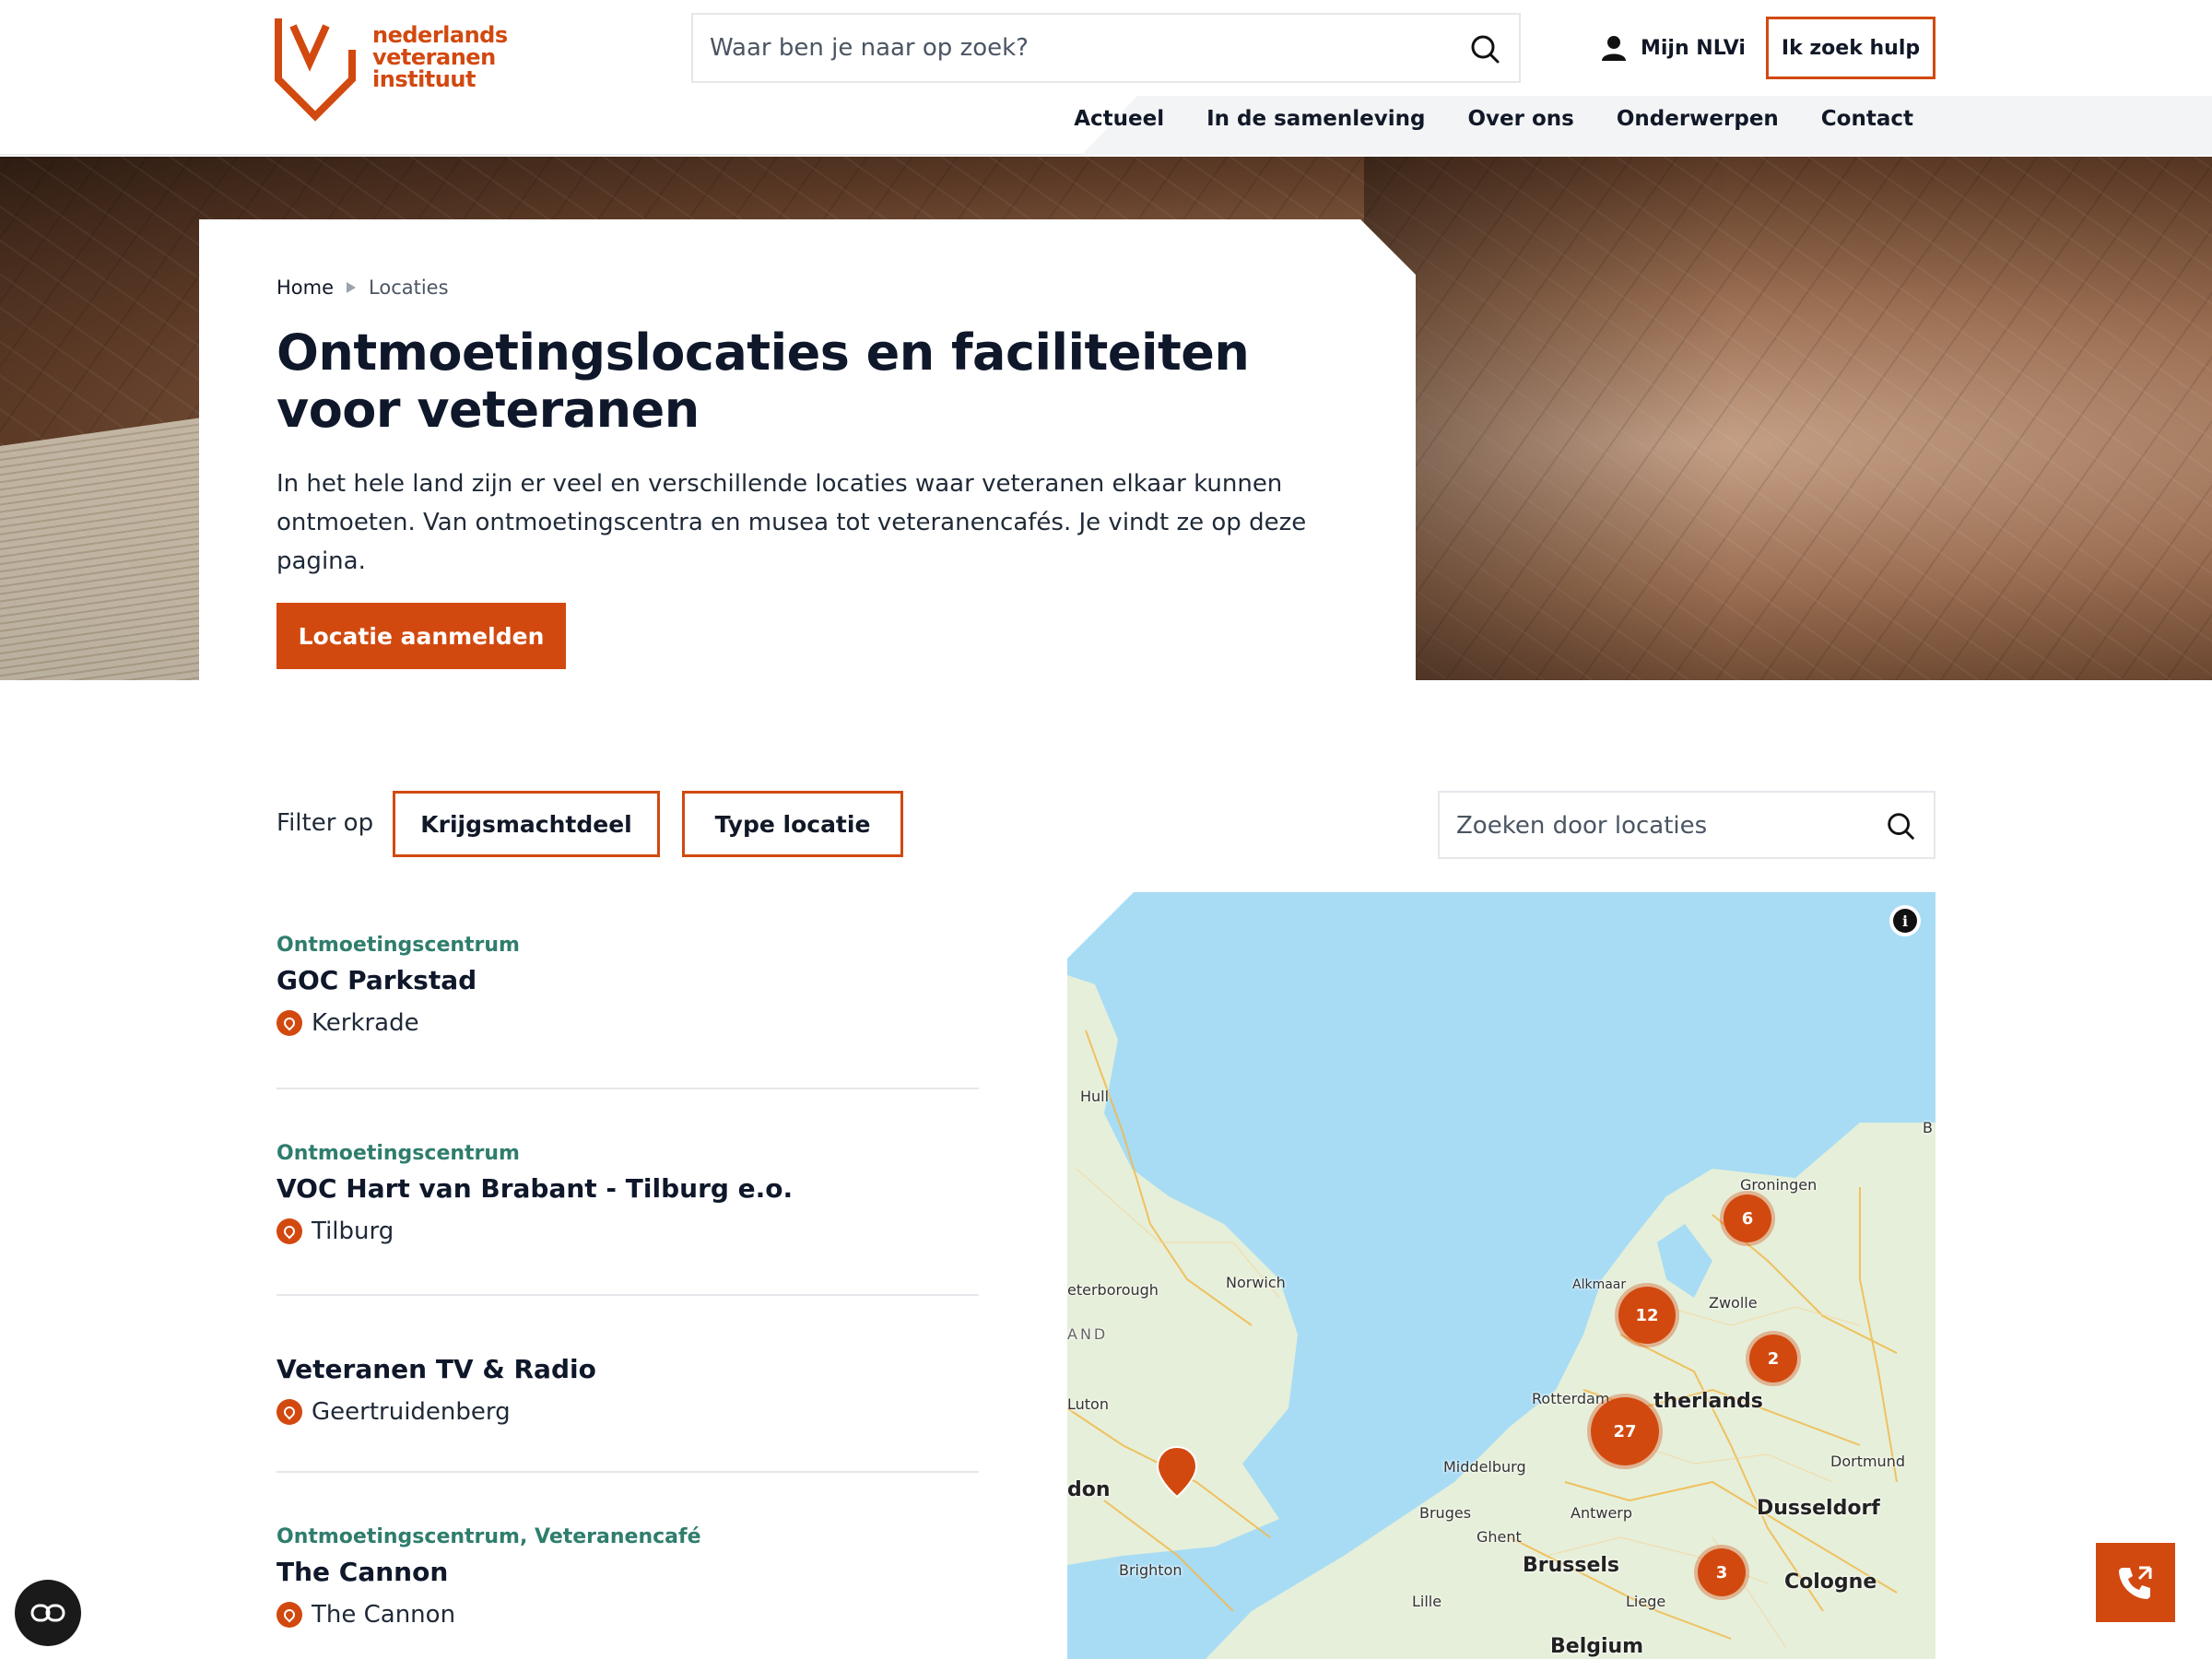 The height and width of the screenshot is (1659, 2212). I want to click on logo-wordmark: nederlands veteranen instituut, so click(440, 57).